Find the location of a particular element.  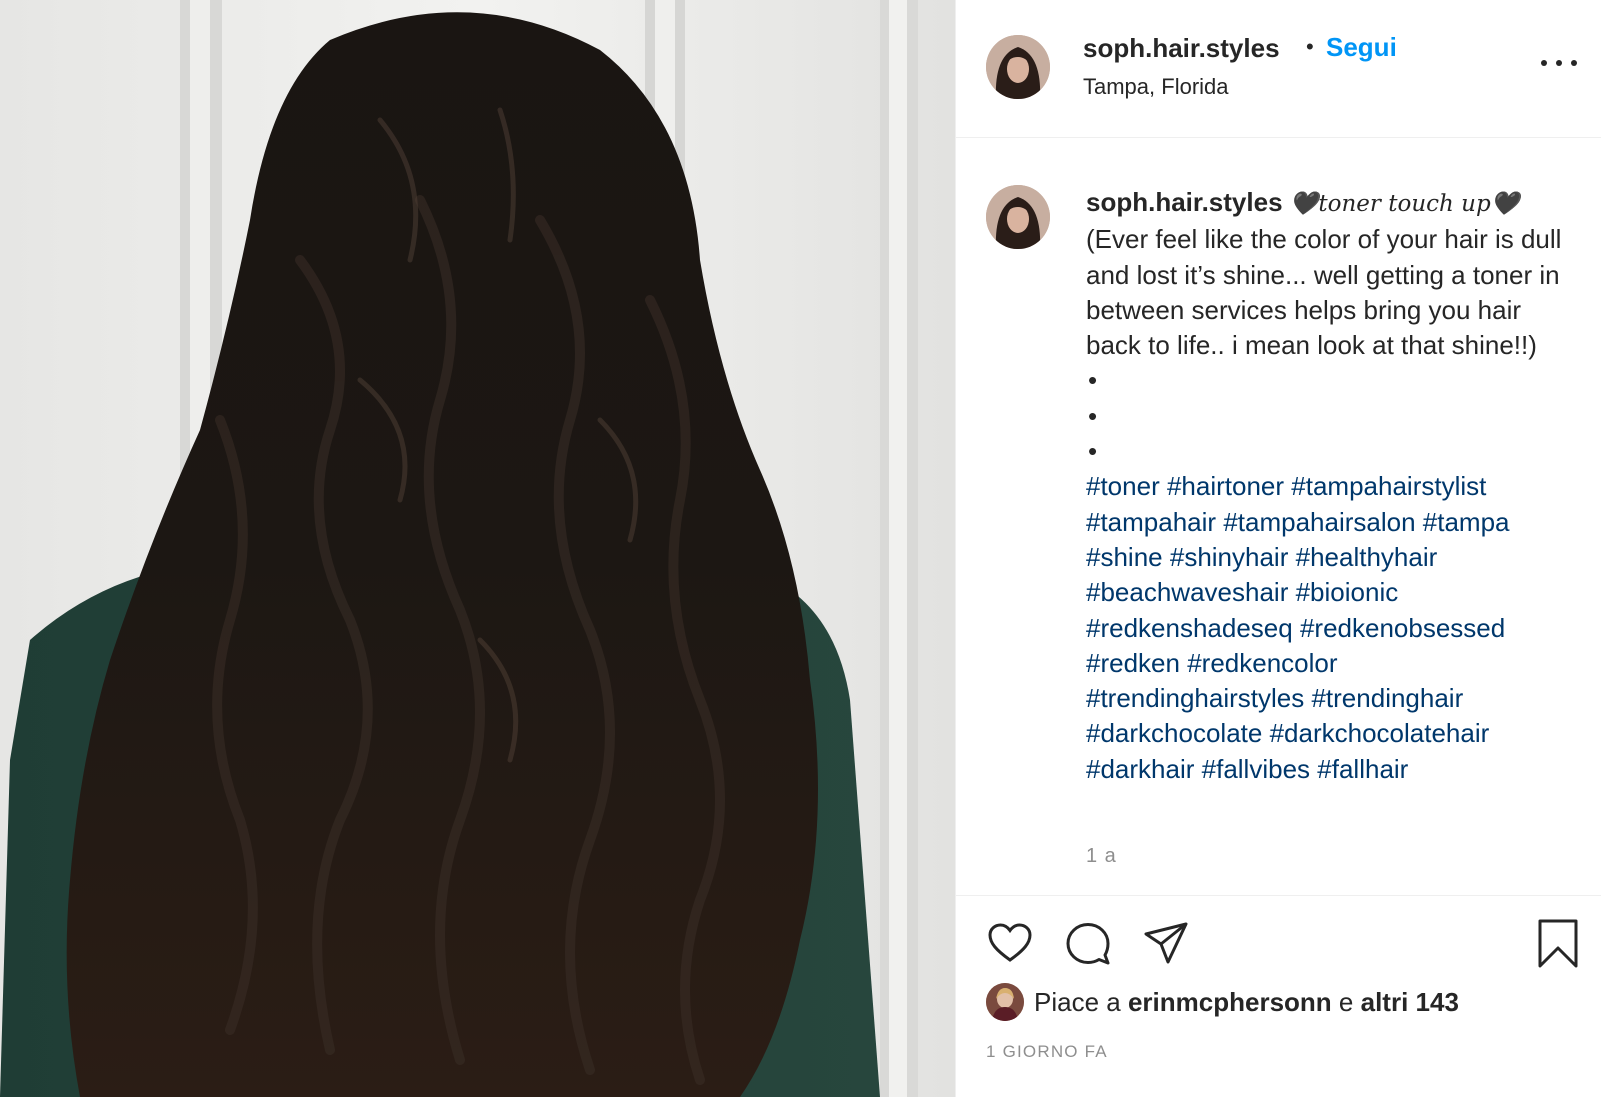

hashtag-link: #toner is located at coordinates (1123, 486).